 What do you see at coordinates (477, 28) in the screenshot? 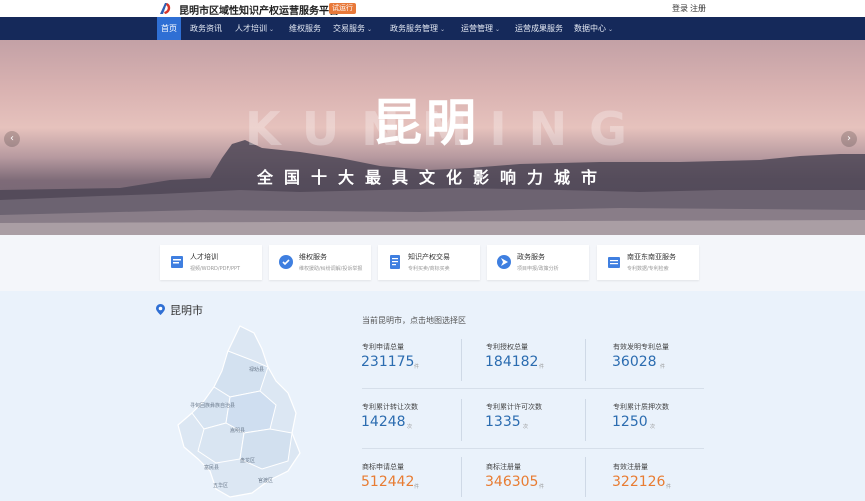
I see `nav-label: 运营管理` at bounding box center [477, 28].